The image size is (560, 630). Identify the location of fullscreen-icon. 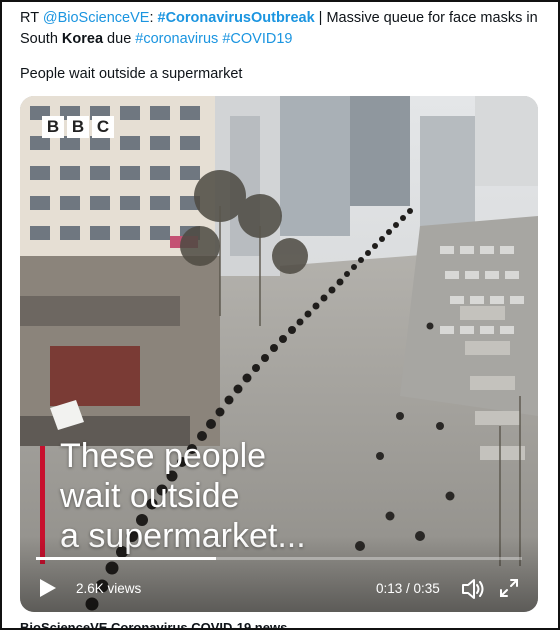
(509, 588).